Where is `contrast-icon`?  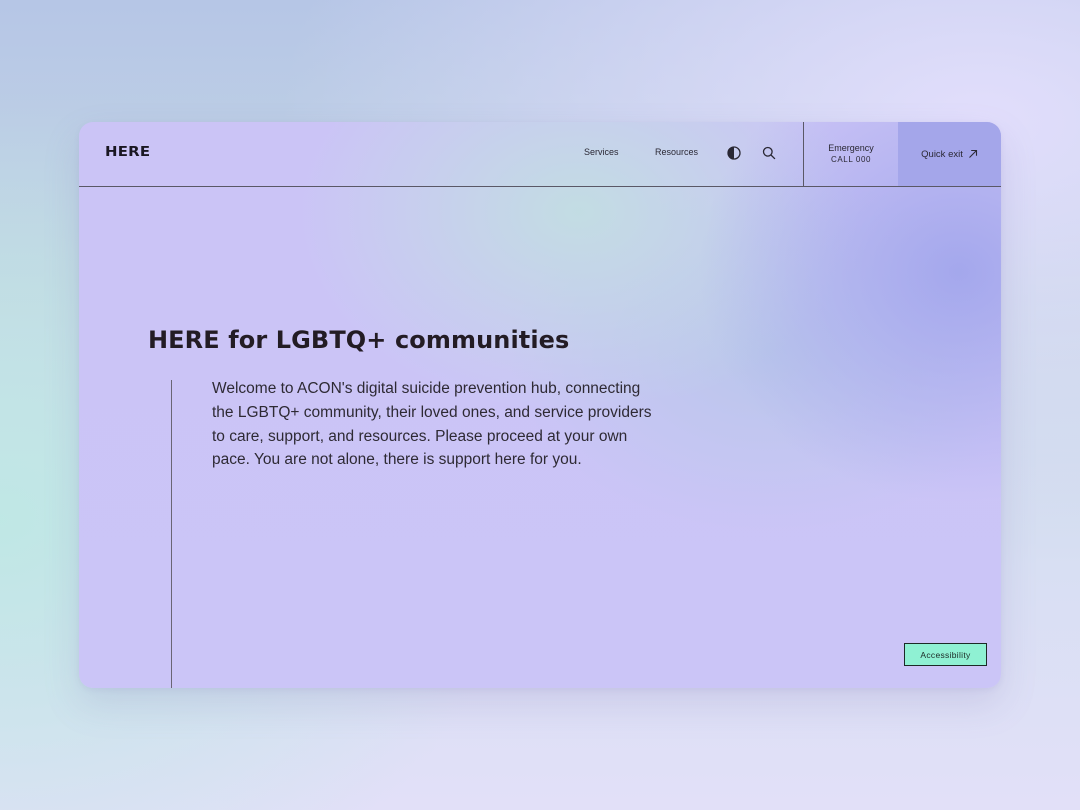 contrast-icon is located at coordinates (734, 153).